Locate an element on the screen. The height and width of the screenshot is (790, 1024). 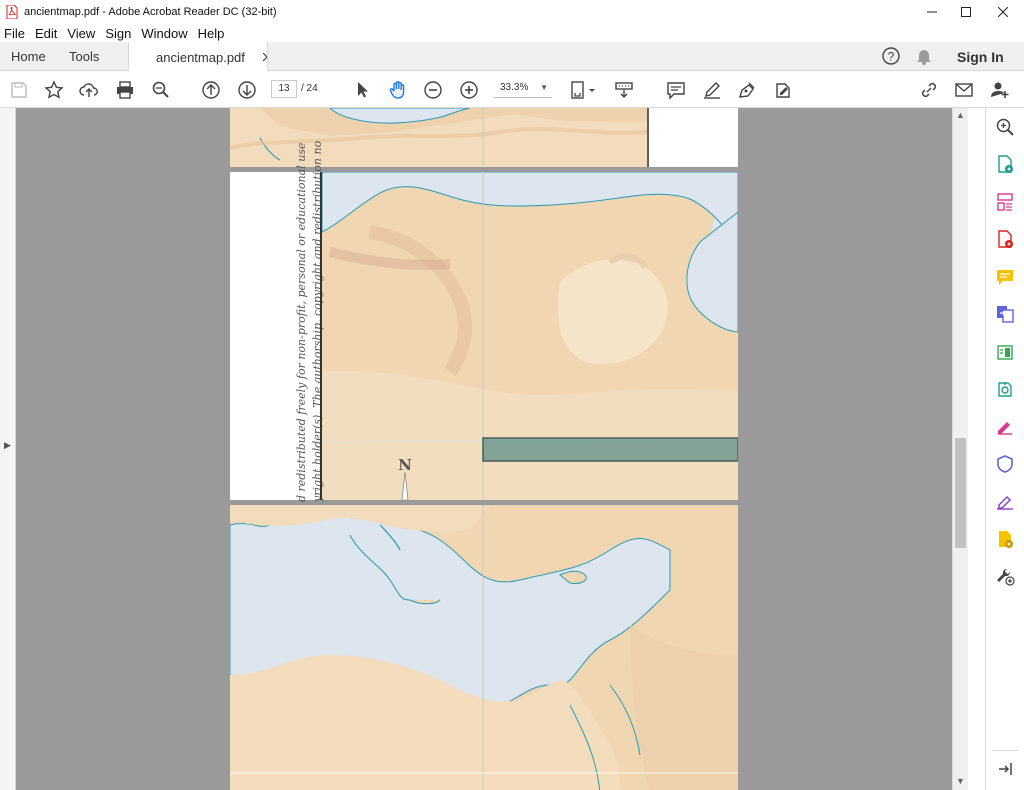
collapse-right-icon is located at coordinates (1005, 769).